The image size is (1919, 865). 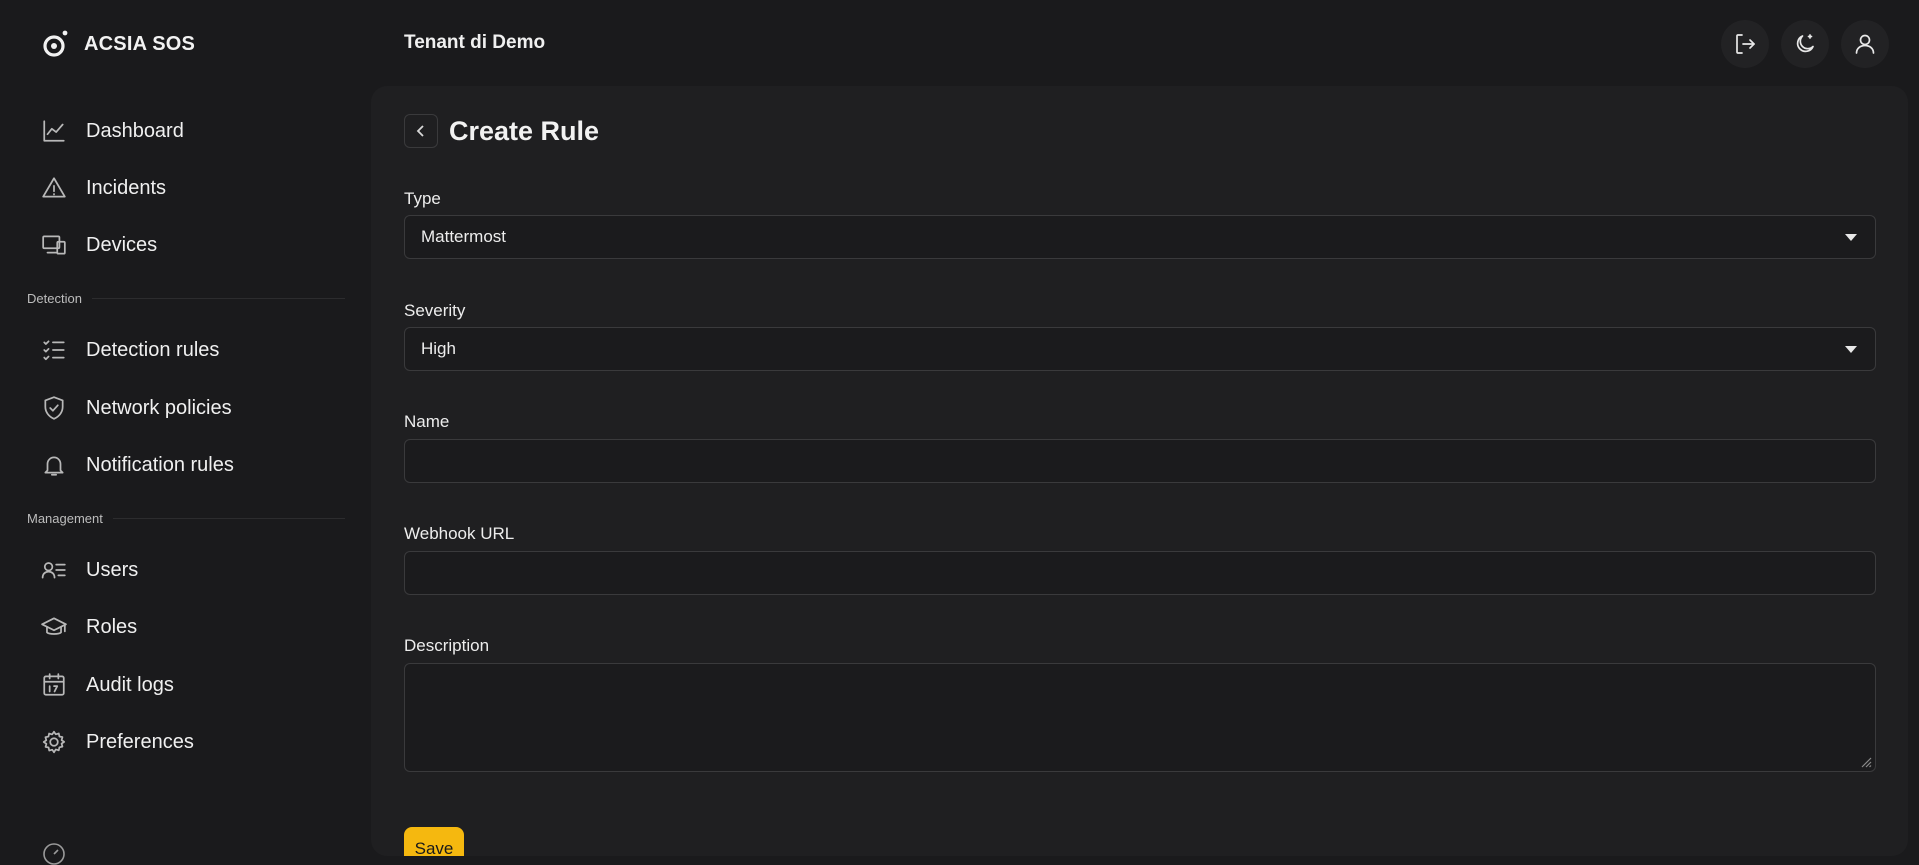 What do you see at coordinates (195, 188) in the screenshot?
I see `sidebar-item-incidents: Incidents` at bounding box center [195, 188].